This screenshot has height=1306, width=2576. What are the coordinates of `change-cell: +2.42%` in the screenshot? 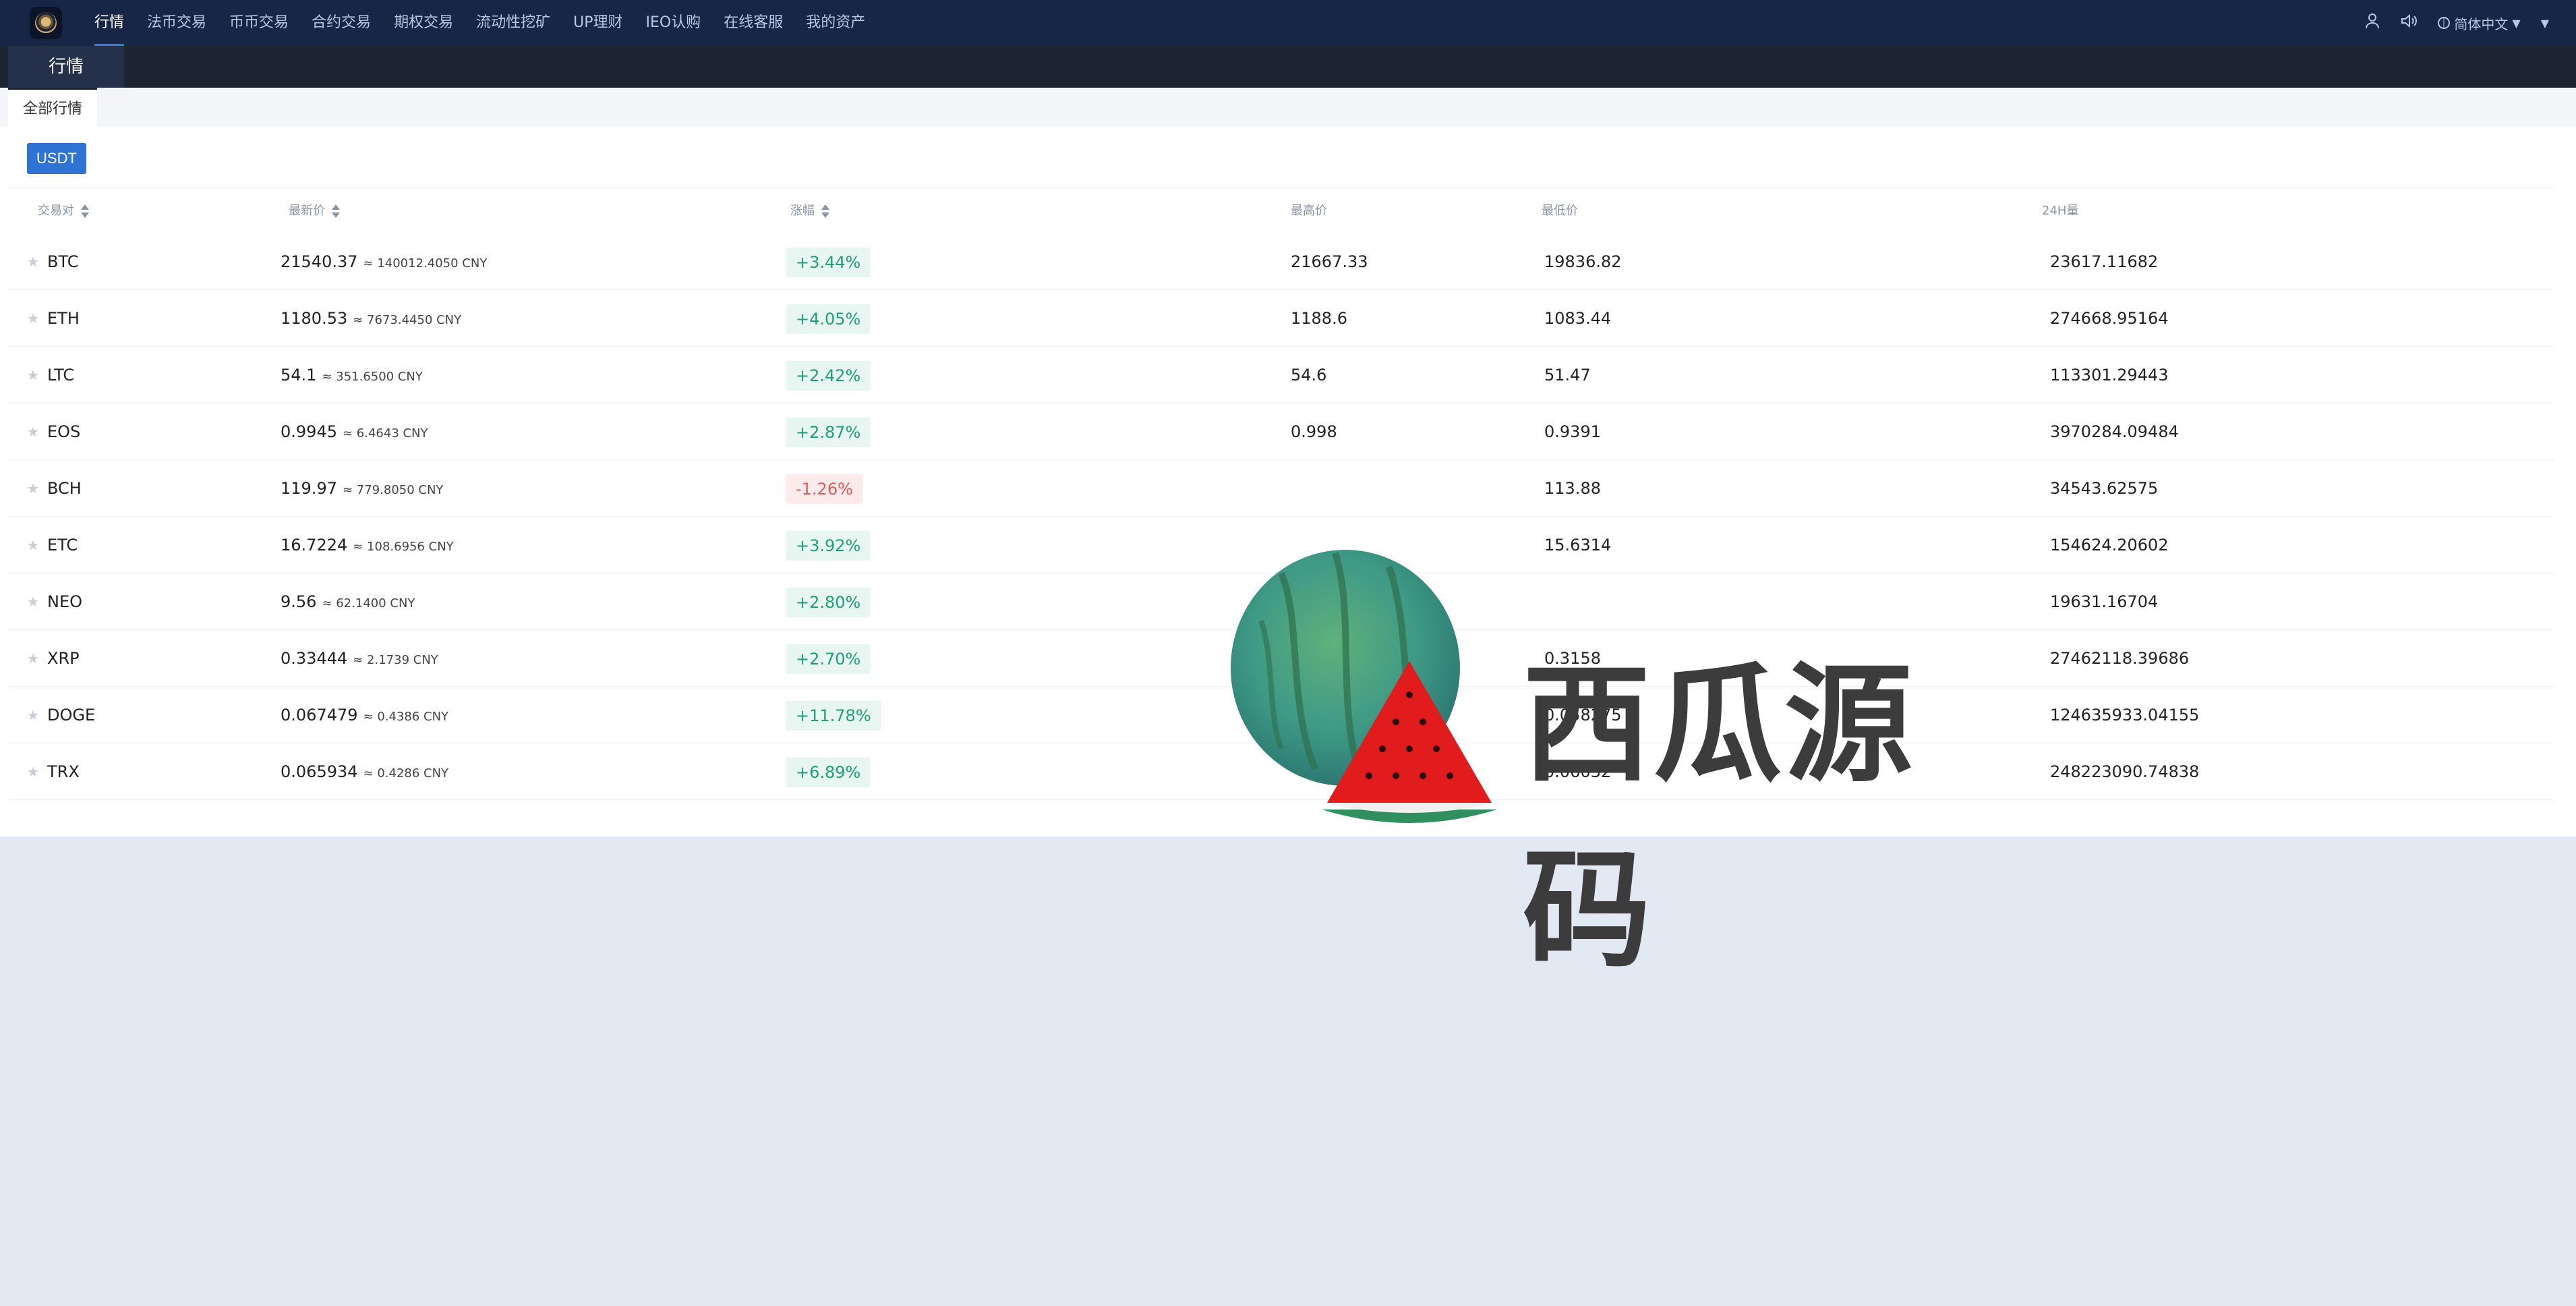 It's located at (829, 375).